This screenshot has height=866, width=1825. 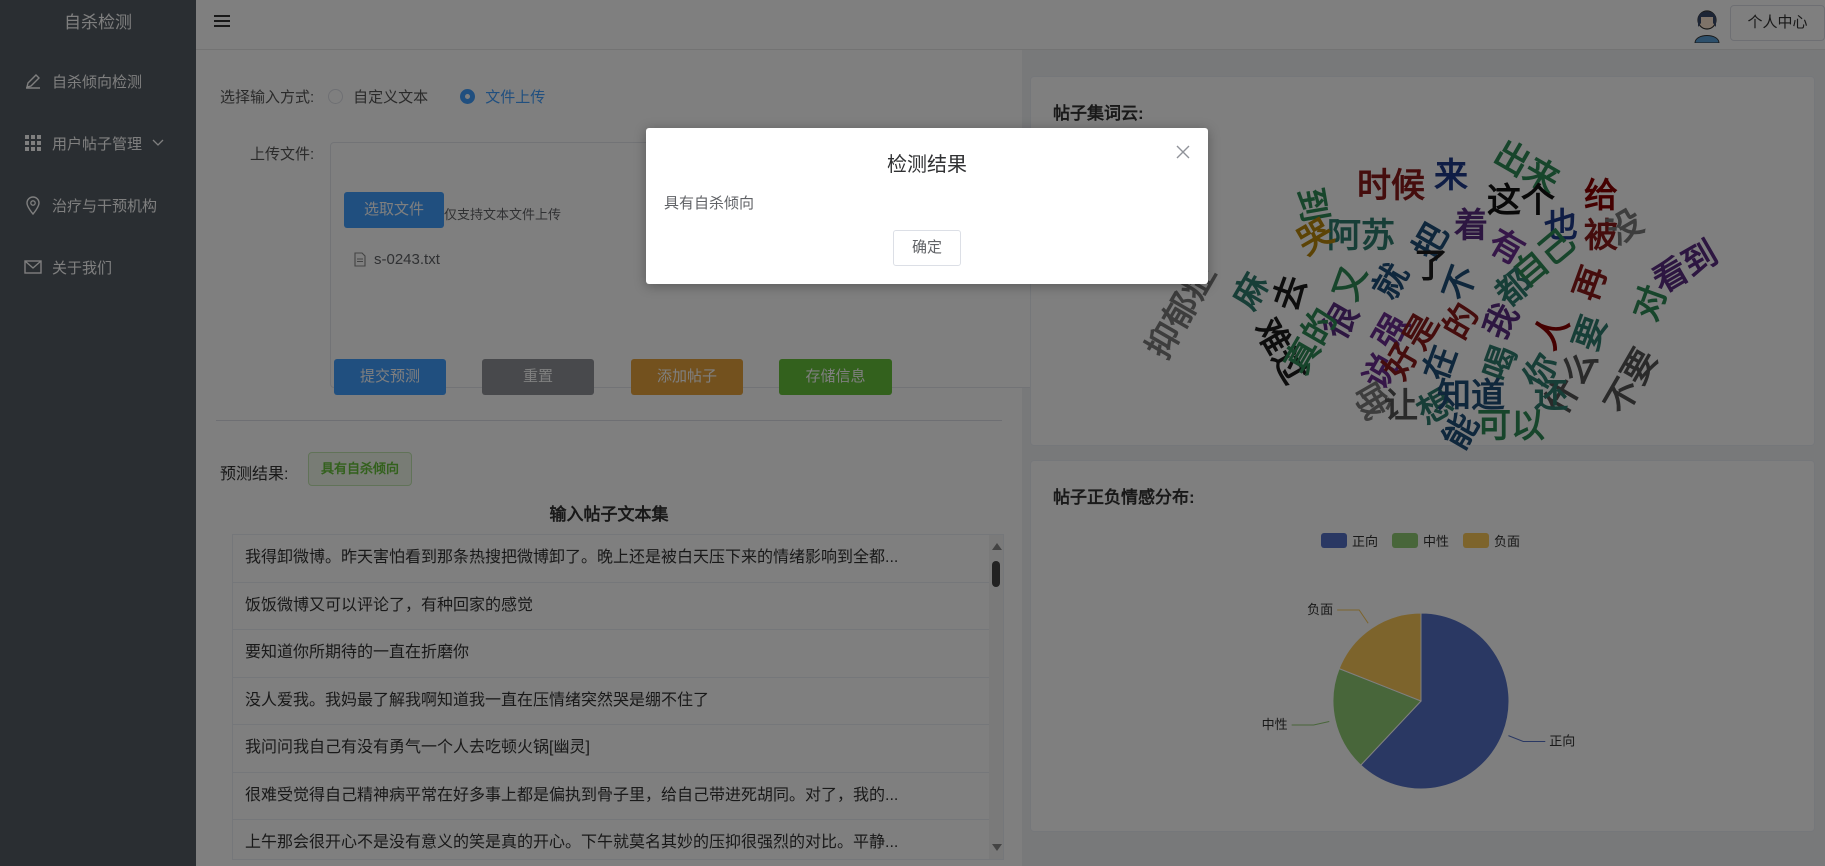 What do you see at coordinates (1183, 153) in the screenshot?
I see `close-icon` at bounding box center [1183, 153].